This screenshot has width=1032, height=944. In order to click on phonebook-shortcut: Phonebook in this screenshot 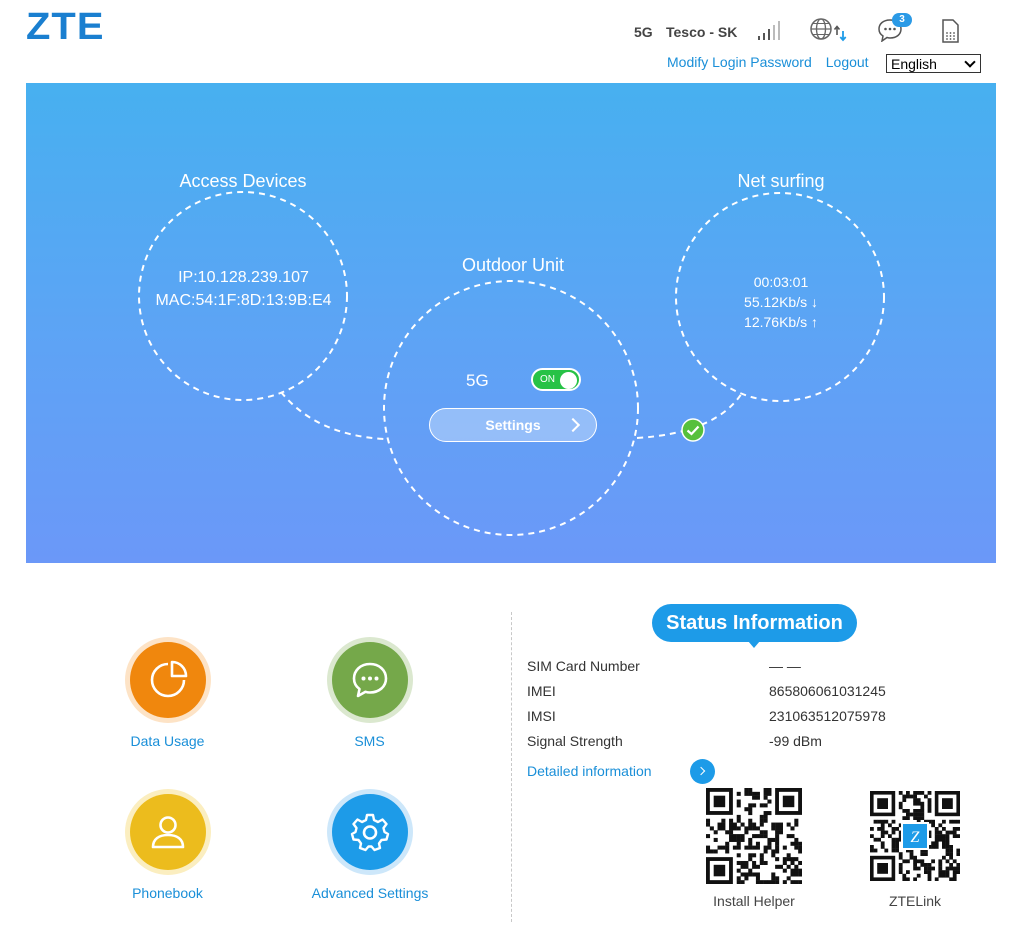, I will do `click(167, 845)`.